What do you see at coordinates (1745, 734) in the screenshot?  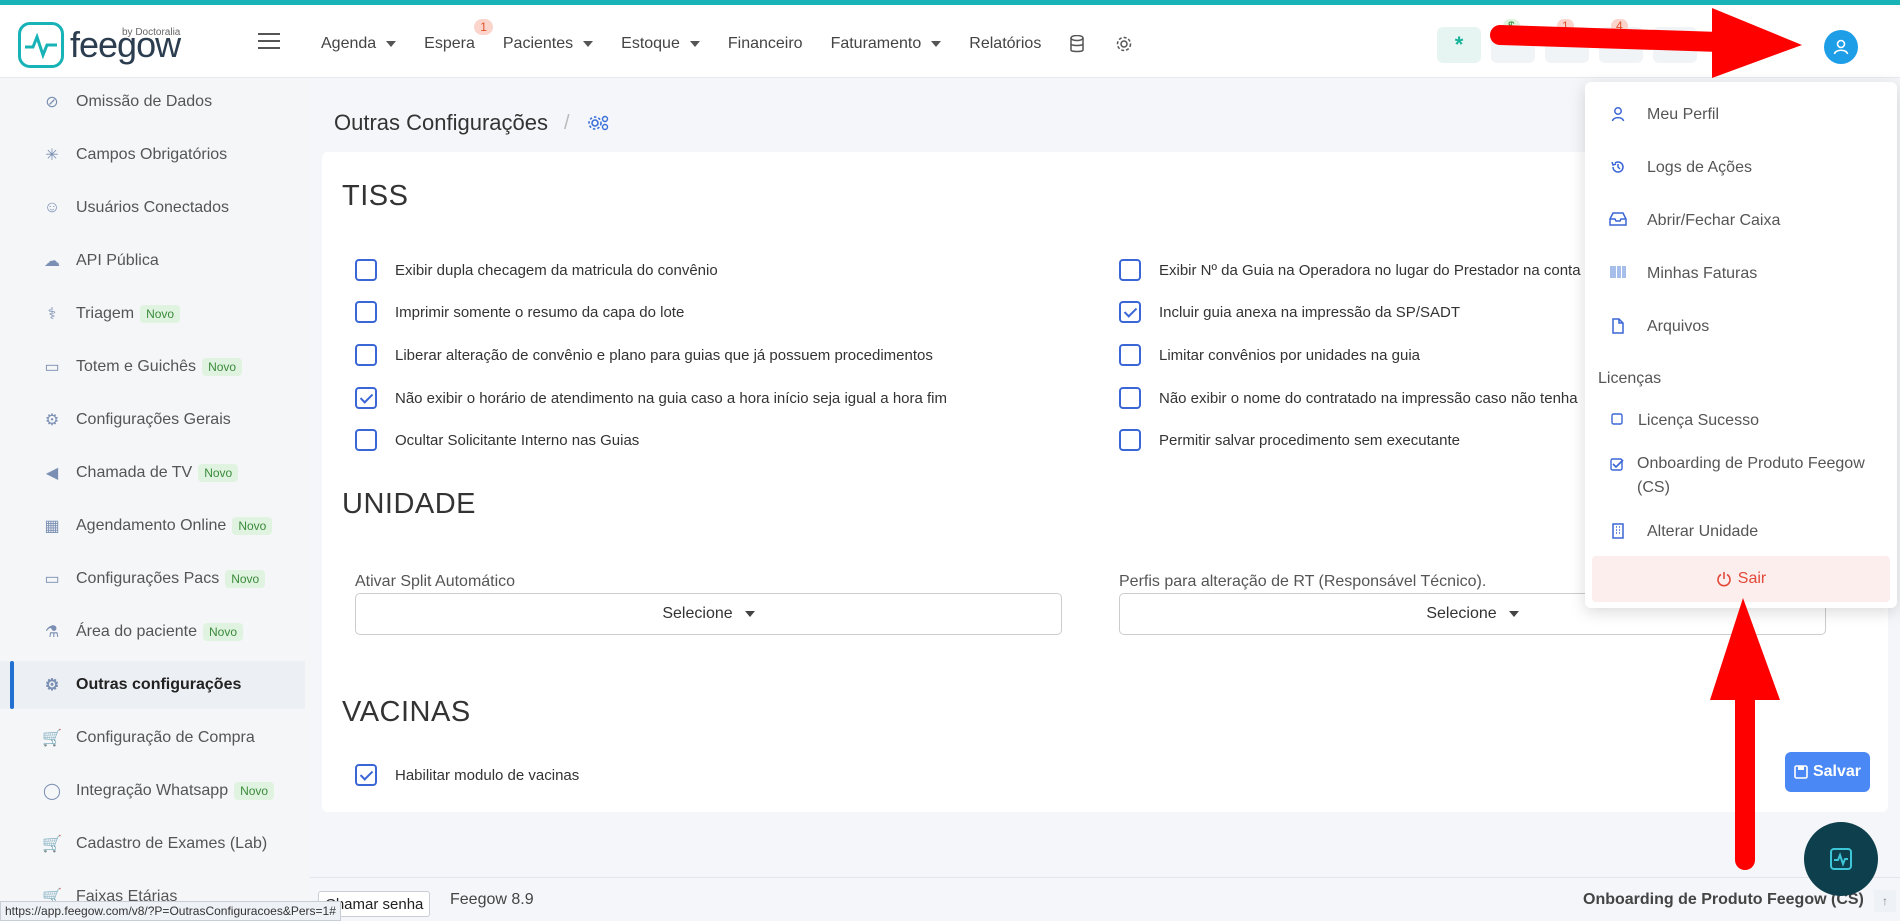 I see `annotation-arrow-up` at bounding box center [1745, 734].